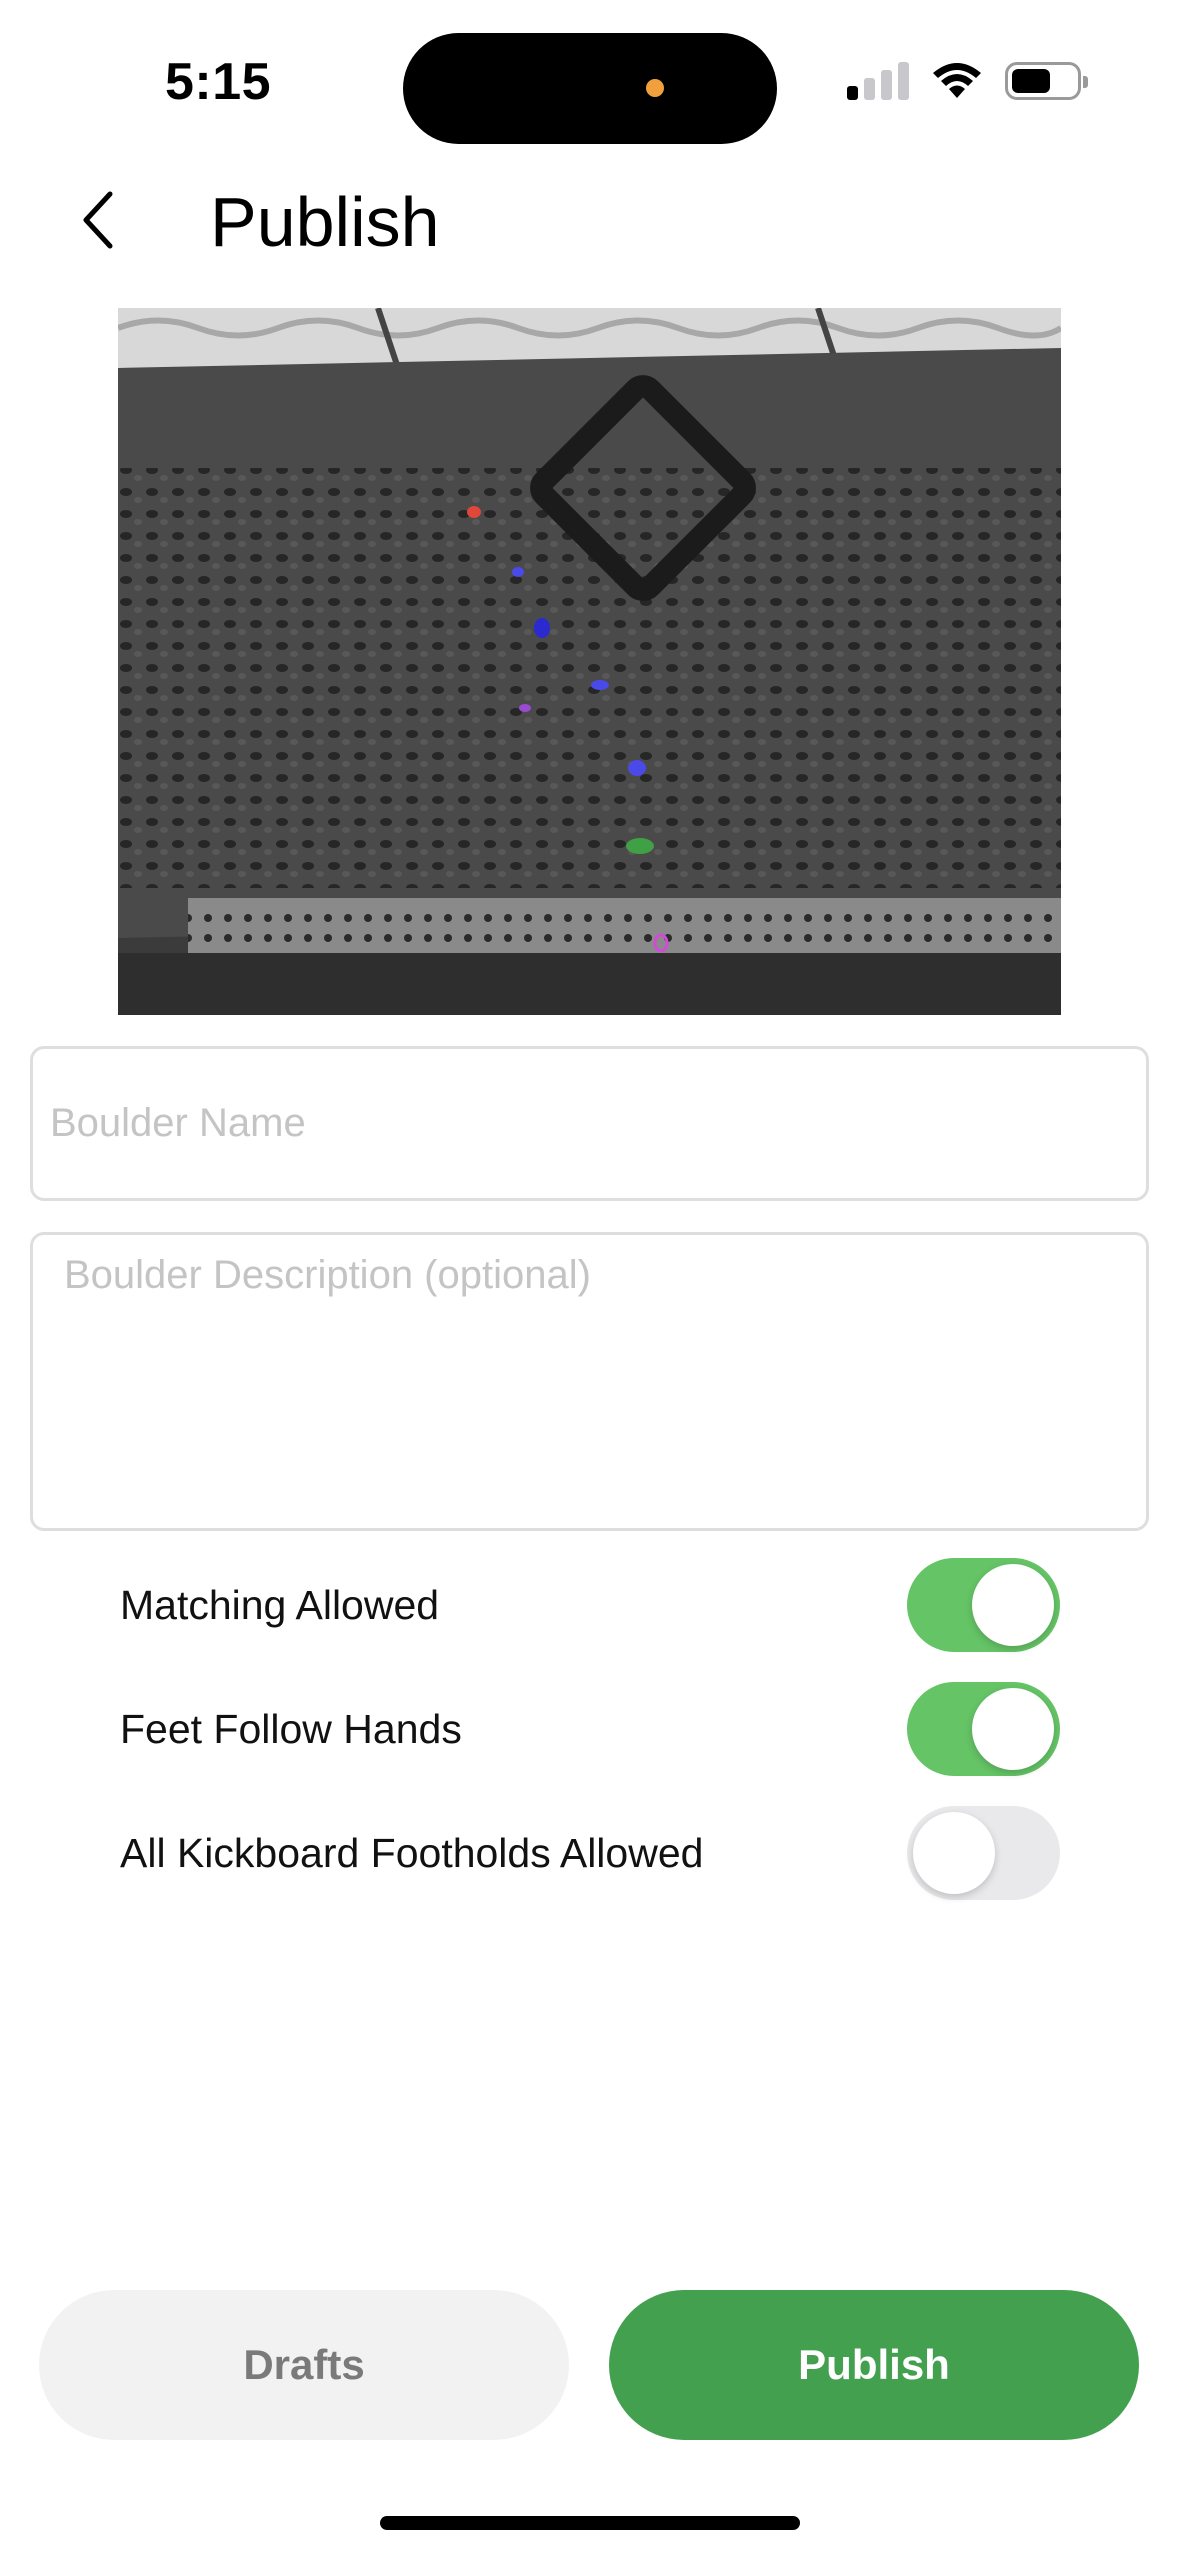 Image resolution: width=1179 pixels, height=2556 pixels. Describe the element at coordinates (1046, 81) in the screenshot. I see `battery-icon` at that location.